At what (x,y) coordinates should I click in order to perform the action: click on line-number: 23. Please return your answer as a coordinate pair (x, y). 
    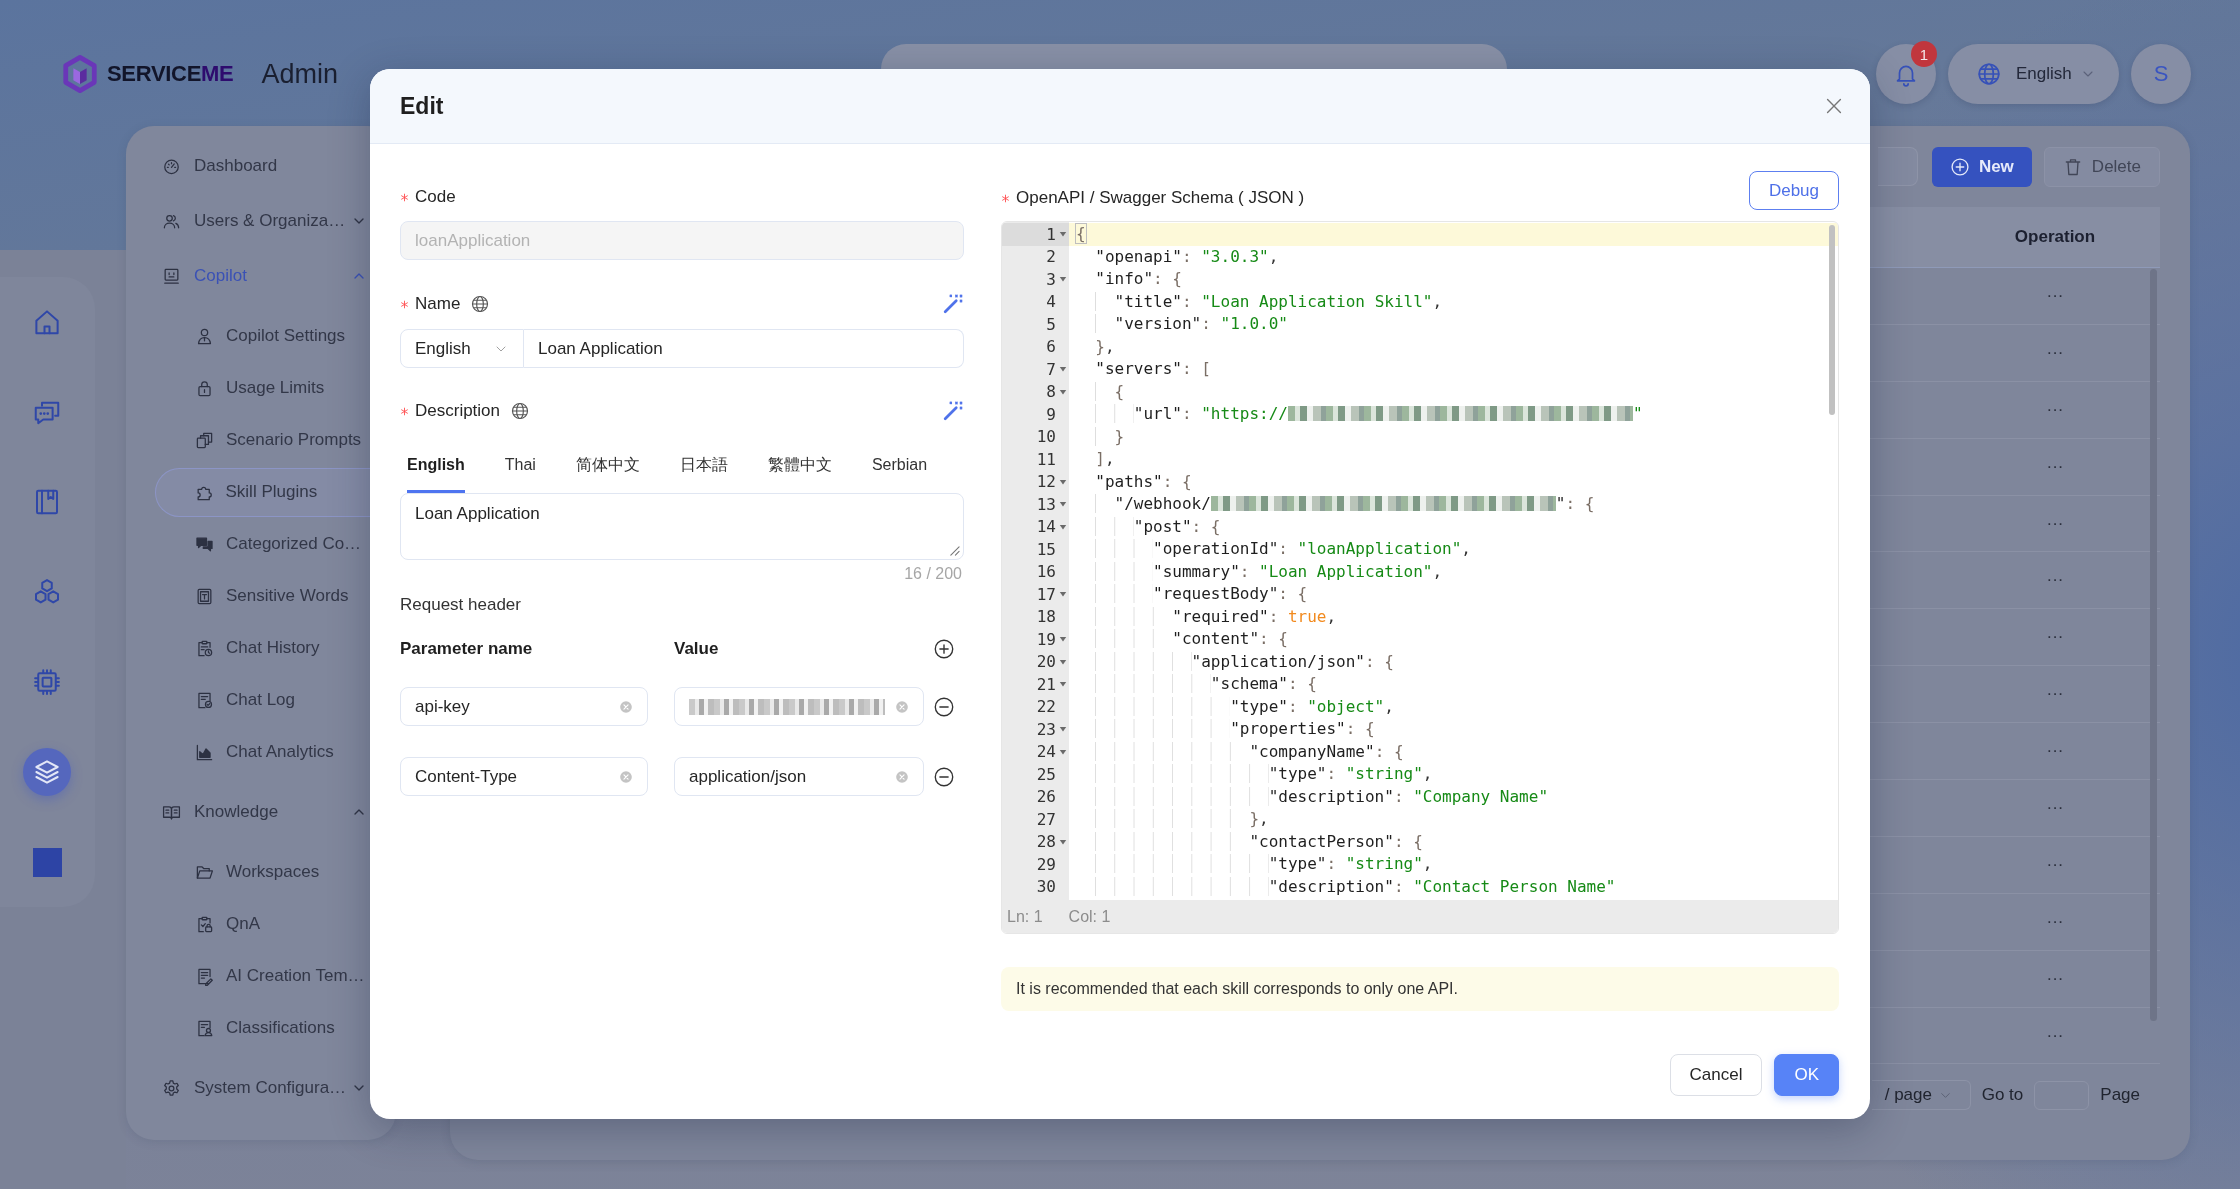
    Looking at the image, I should click on (1046, 729).